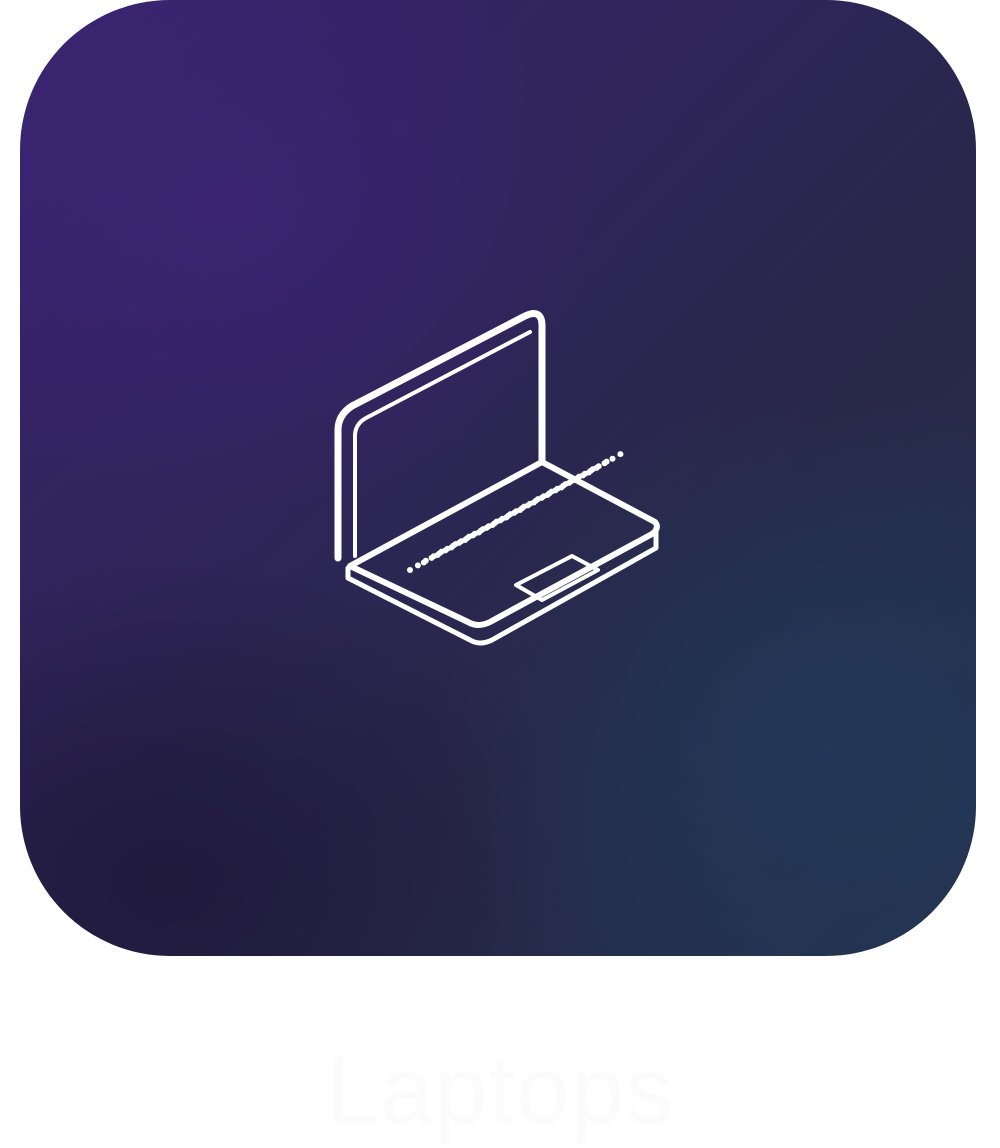 The width and height of the screenshot is (1000, 1148). I want to click on laptop-icon, so click(497, 478).